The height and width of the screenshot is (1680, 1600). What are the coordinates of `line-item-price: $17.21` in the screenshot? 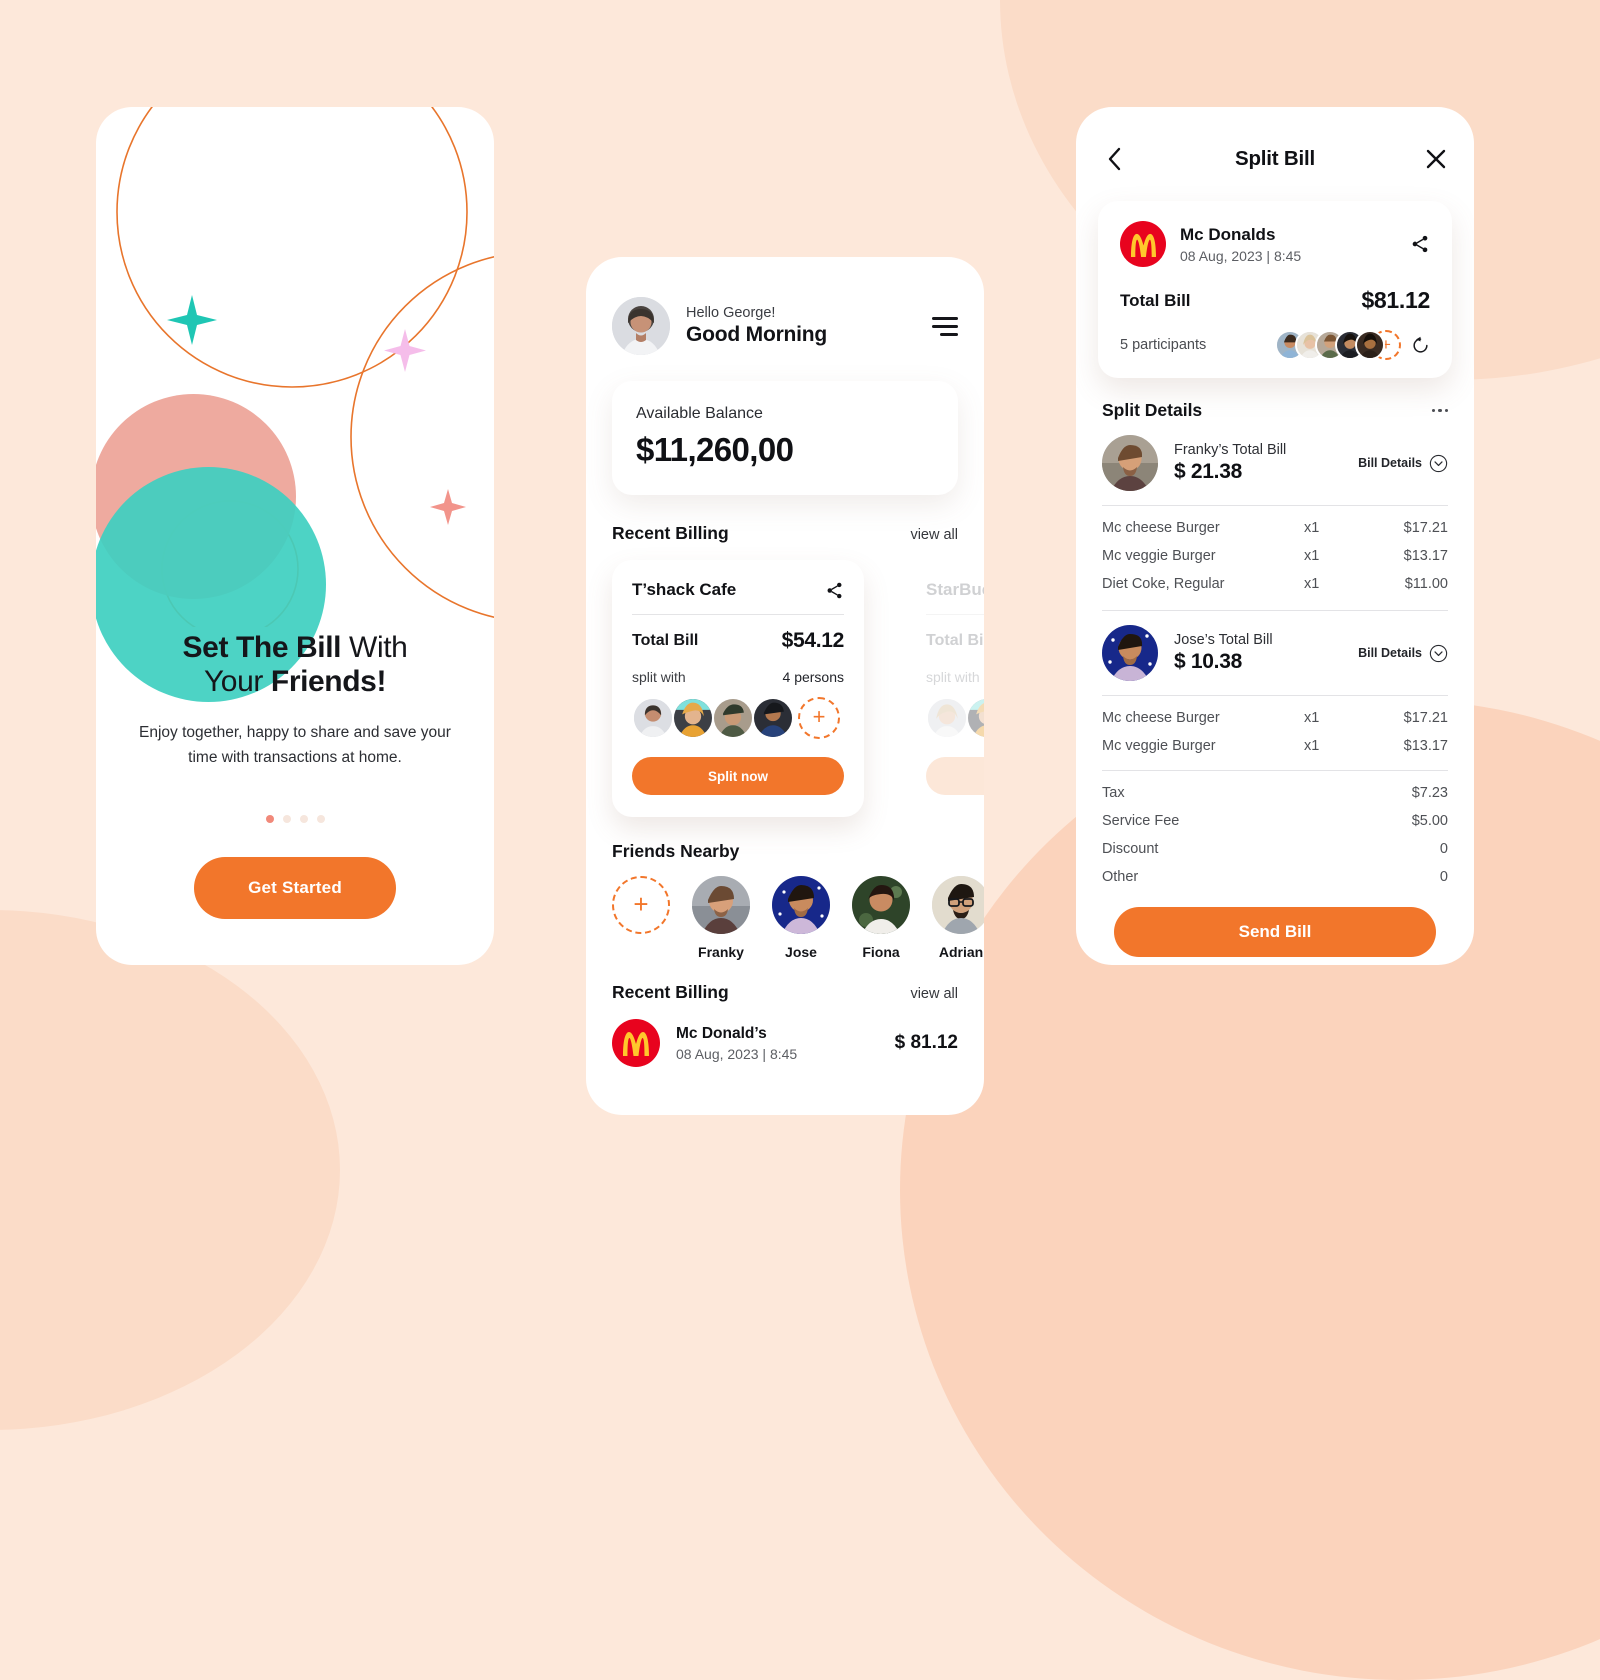 It's located at (1425, 528).